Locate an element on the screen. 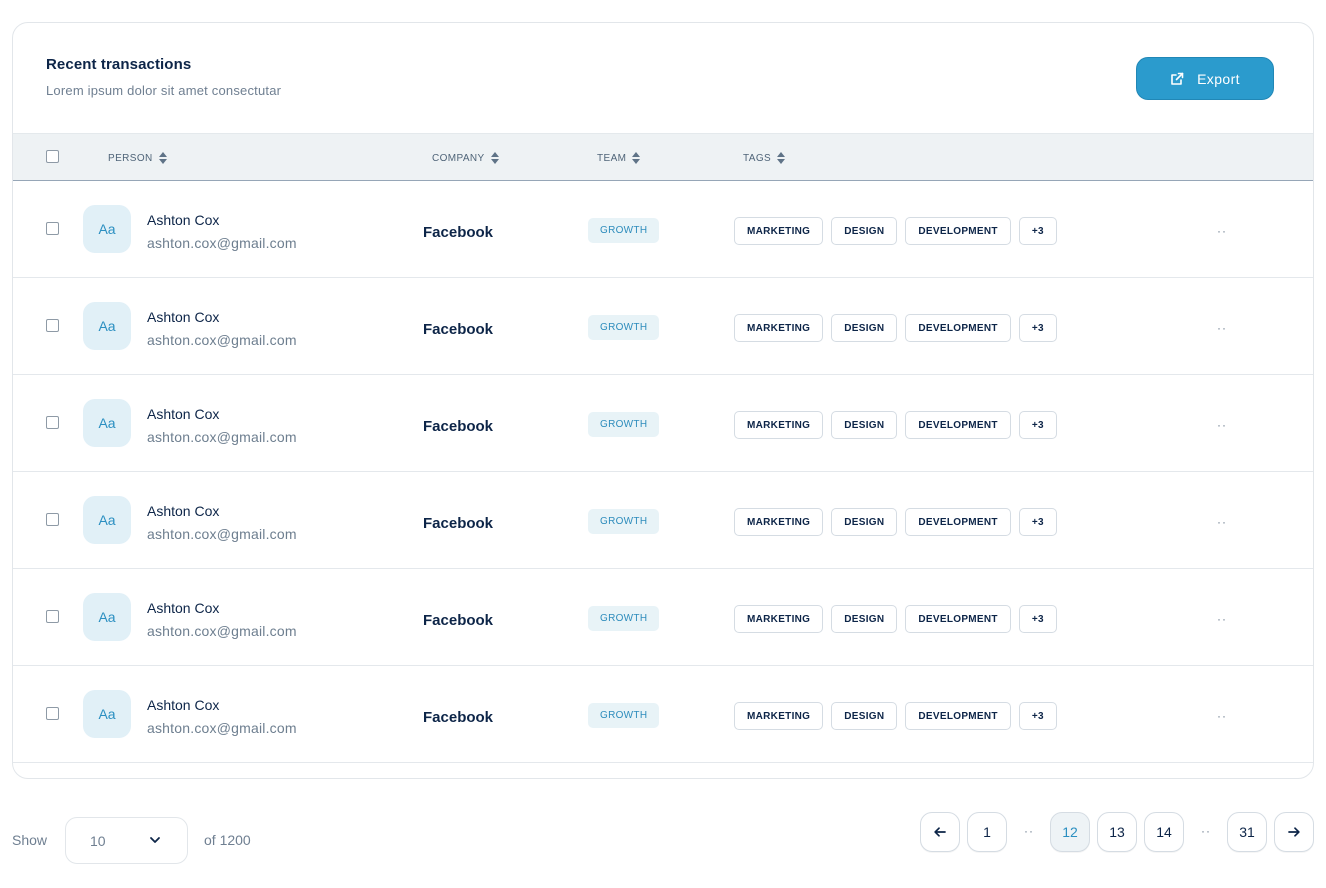  column-header-label: TAGS is located at coordinates (757, 158).